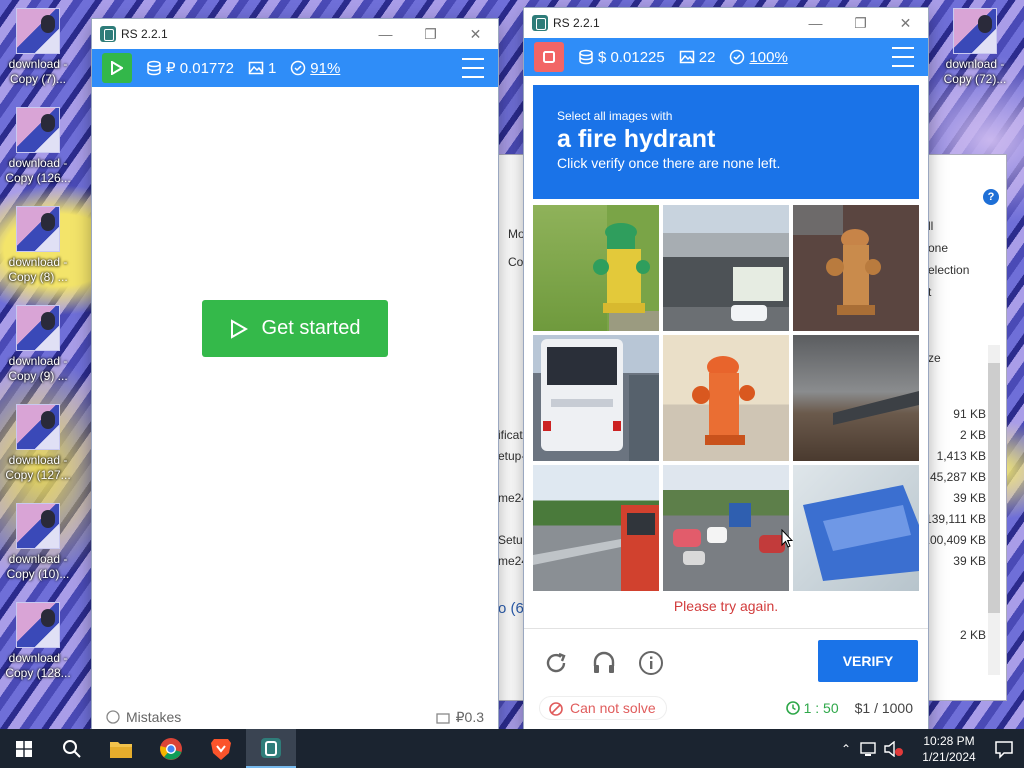 Image resolution: width=1024 pixels, height=768 pixels. Describe the element at coordinates (969, 498) in the screenshot. I see `file-size: 39 KB` at that location.